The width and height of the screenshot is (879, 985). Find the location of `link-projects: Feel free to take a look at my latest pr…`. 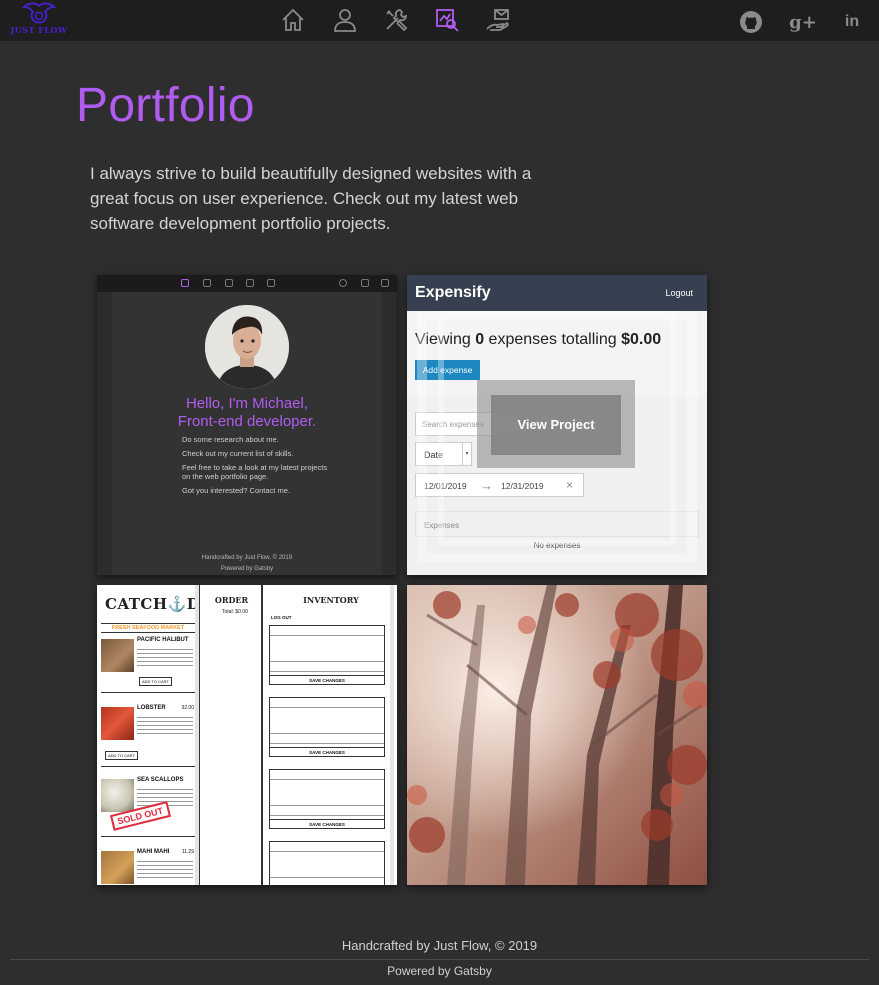

link-projects: Feel free to take a look at my latest pr… is located at coordinates (257, 467).